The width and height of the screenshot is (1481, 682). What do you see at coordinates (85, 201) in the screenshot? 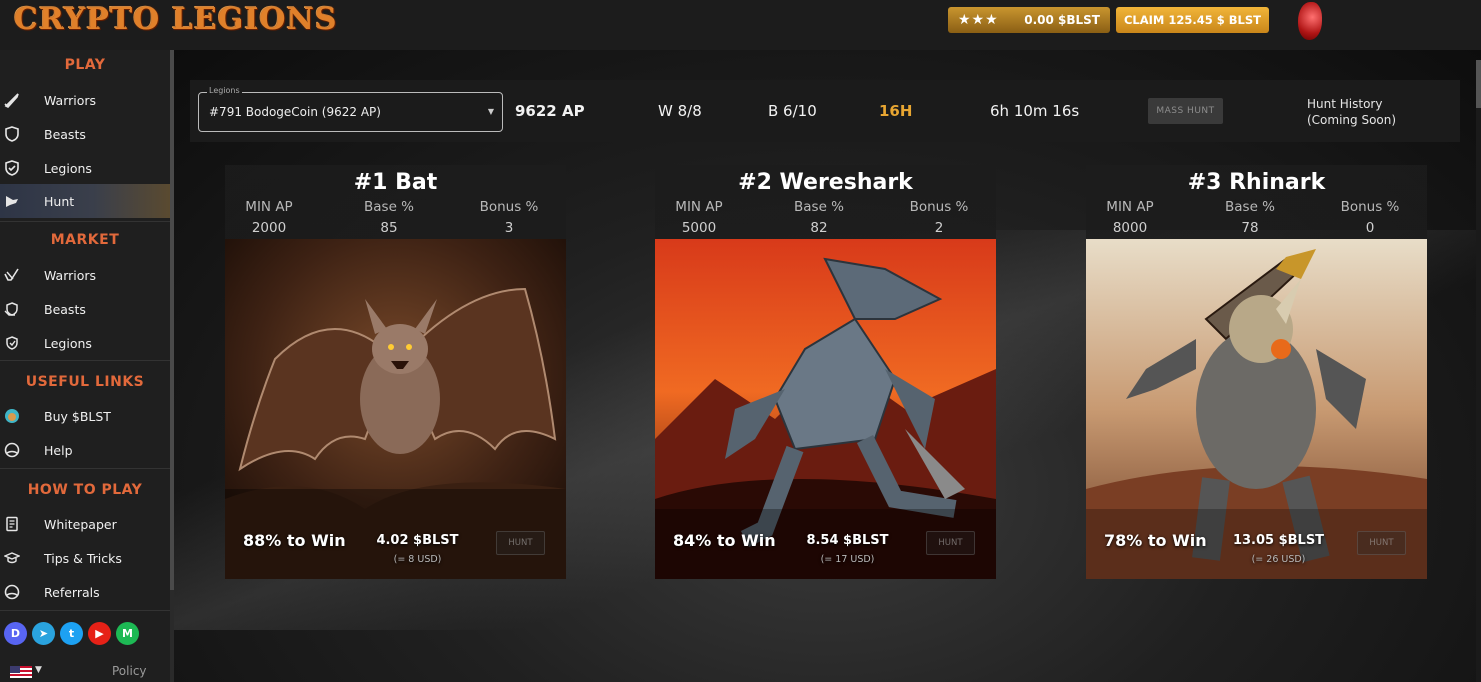
I see `sidebar-item-hunt: Hunt` at bounding box center [85, 201].